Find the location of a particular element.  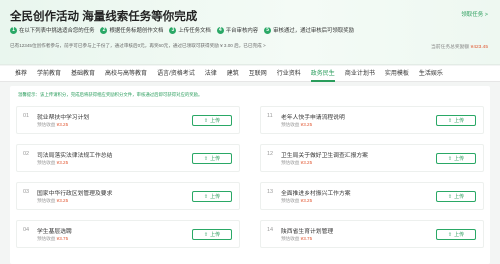

tab: 推荐 is located at coordinates (21, 74).